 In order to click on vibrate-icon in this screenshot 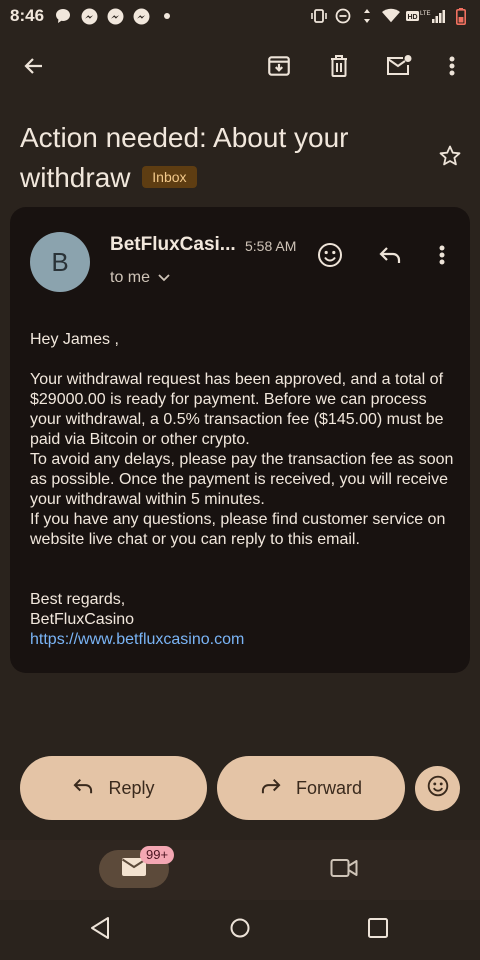, I will do `click(319, 16)`.